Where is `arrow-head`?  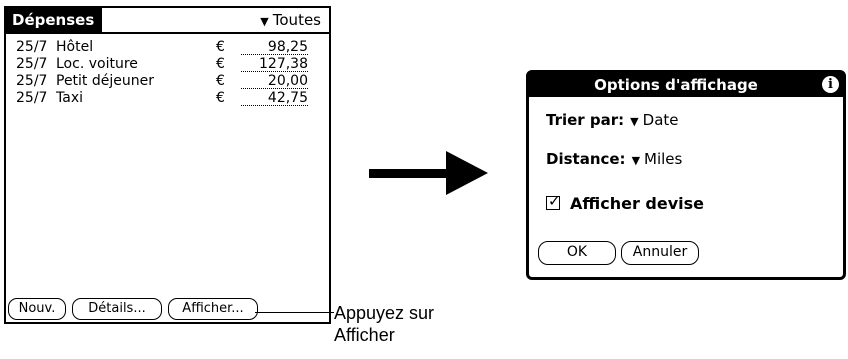
arrow-head is located at coordinates (467, 173).